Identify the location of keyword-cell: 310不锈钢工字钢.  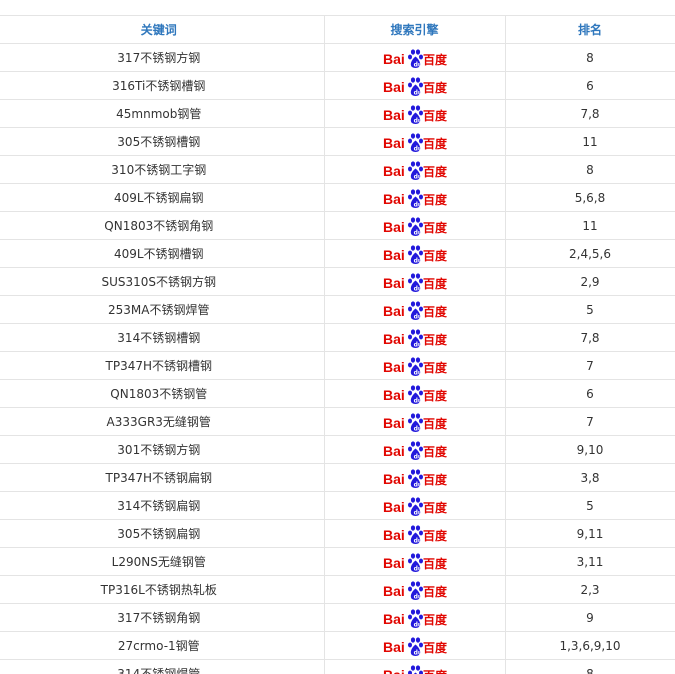
(162, 169).